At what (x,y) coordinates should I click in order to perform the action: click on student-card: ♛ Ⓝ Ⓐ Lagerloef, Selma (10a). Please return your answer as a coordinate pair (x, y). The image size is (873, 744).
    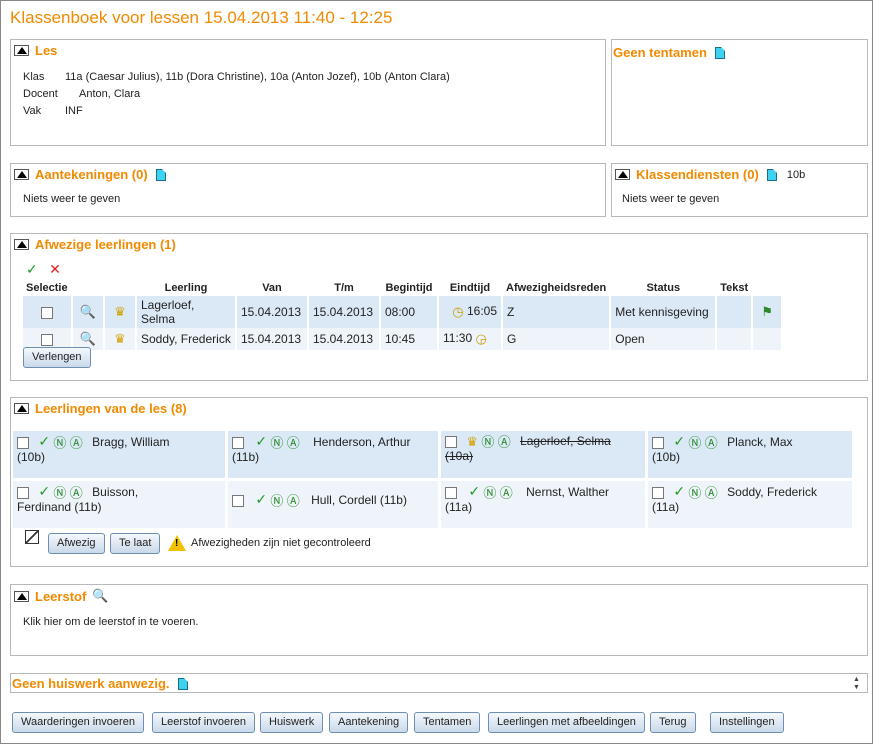
    Looking at the image, I should click on (543, 454).